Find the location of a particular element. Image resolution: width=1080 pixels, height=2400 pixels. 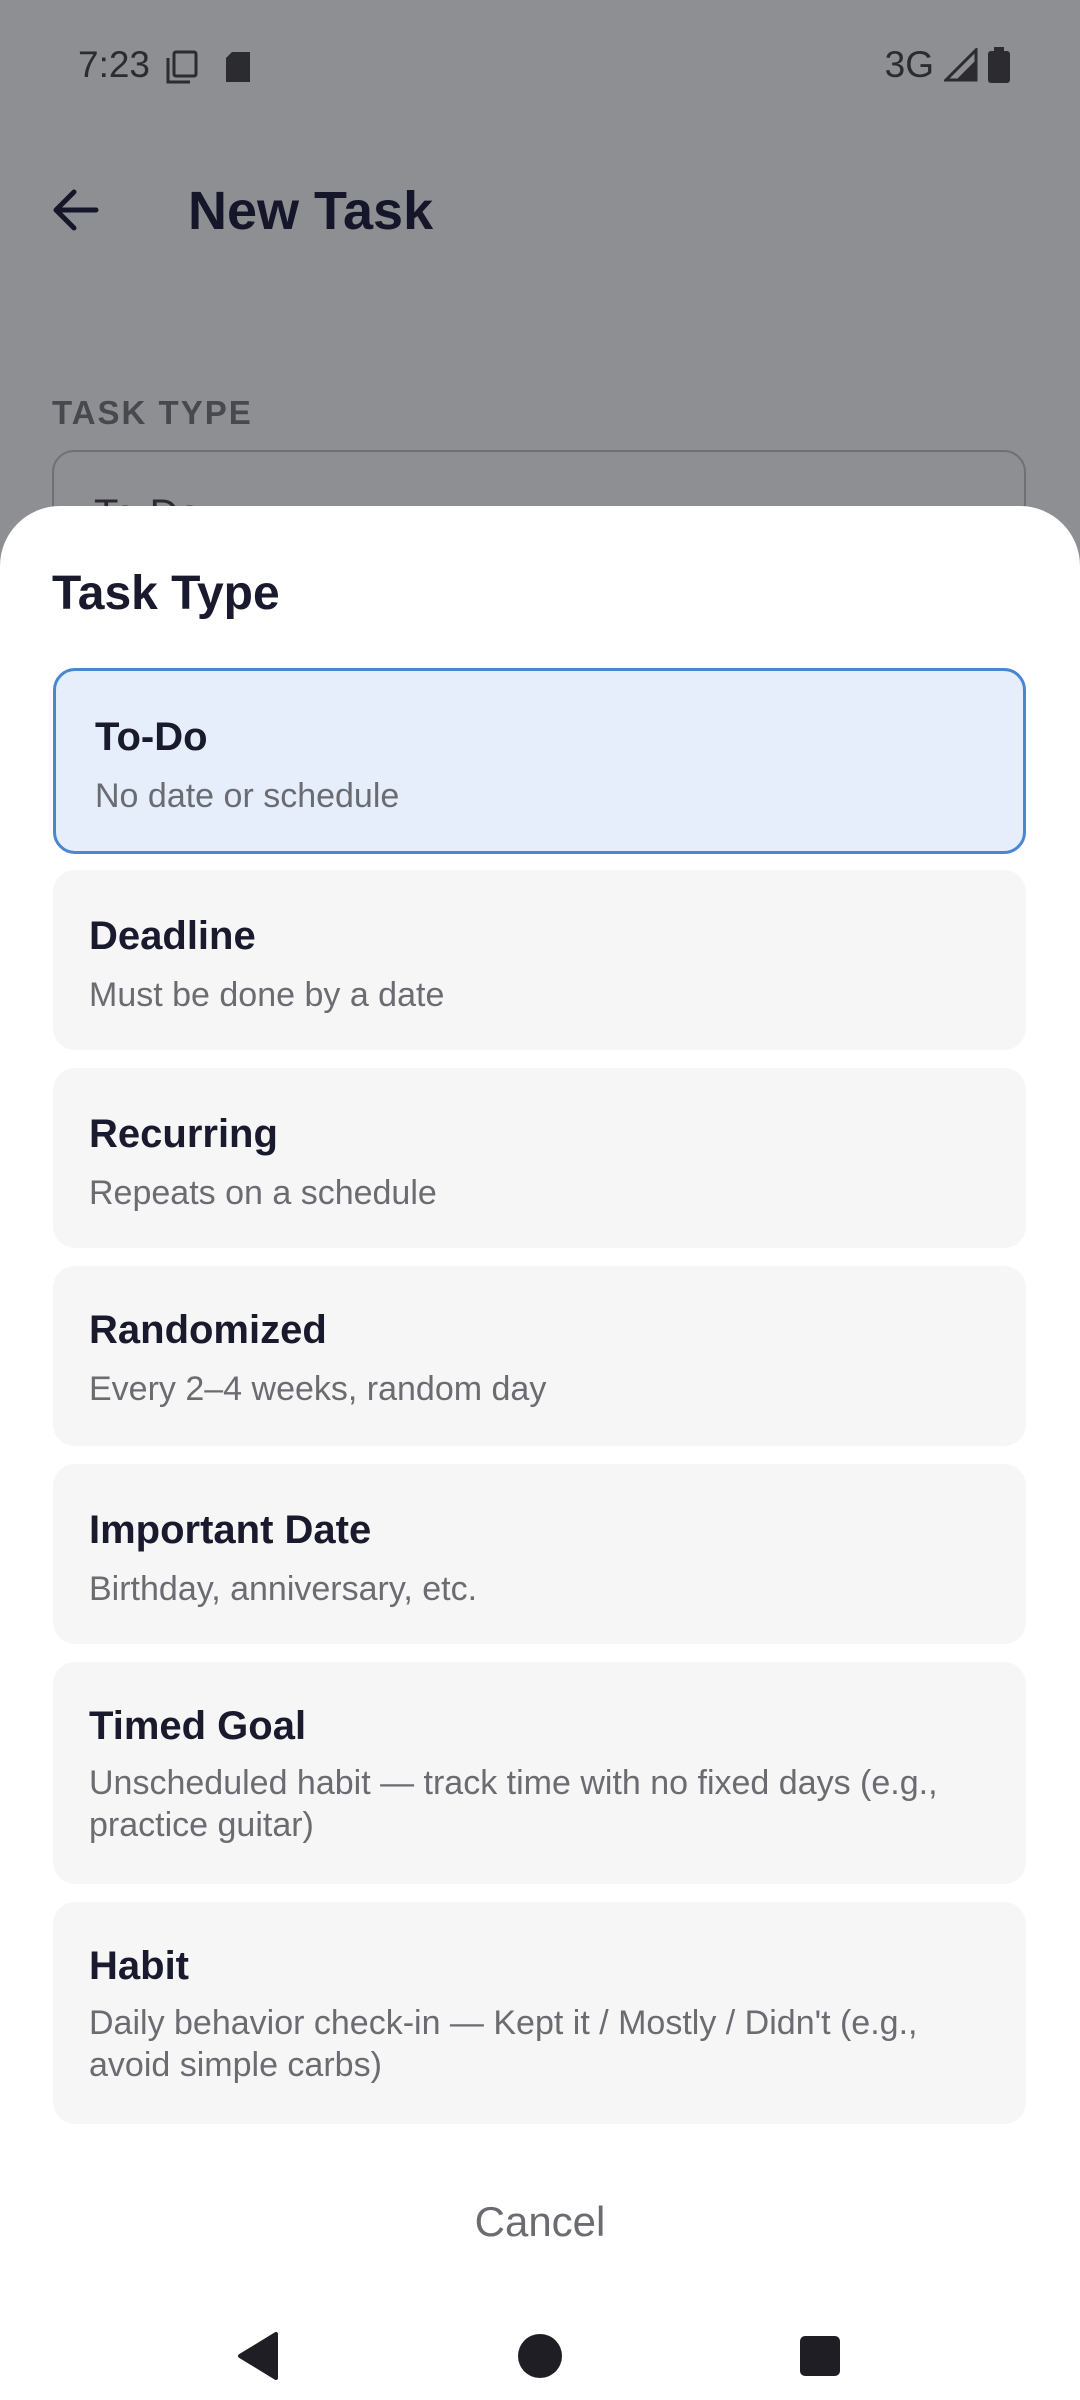

option-subtitle: No date or schedule is located at coordinates (247, 796).